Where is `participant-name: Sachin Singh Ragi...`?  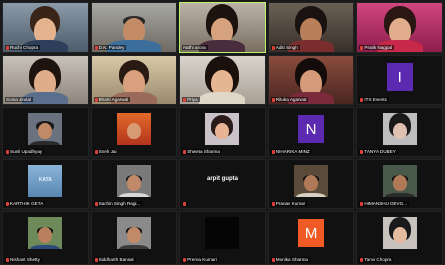 participant-name: Sachin Singh Ragi... is located at coordinates (118, 203).